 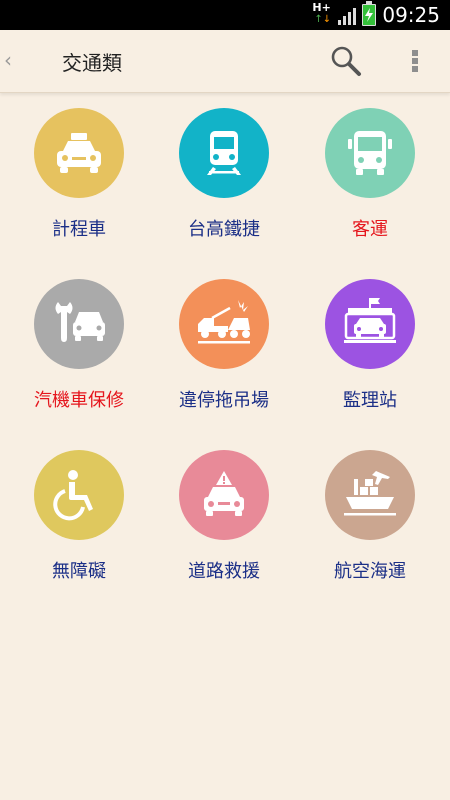 What do you see at coordinates (225, 61) in the screenshot?
I see `action-bar: ‹ 交通類` at bounding box center [225, 61].